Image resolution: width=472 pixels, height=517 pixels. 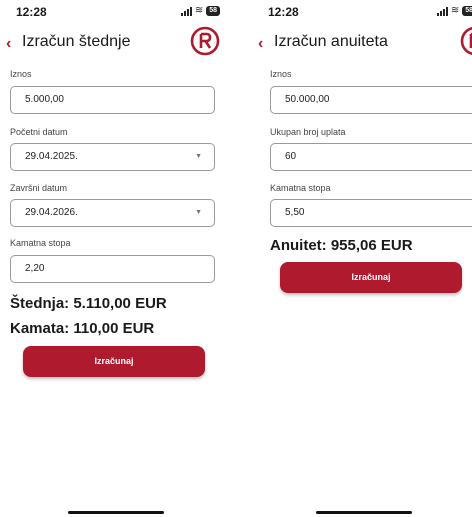 I want to click on nav-header: ‹ Izračun štednje, so click(x=114, y=44).